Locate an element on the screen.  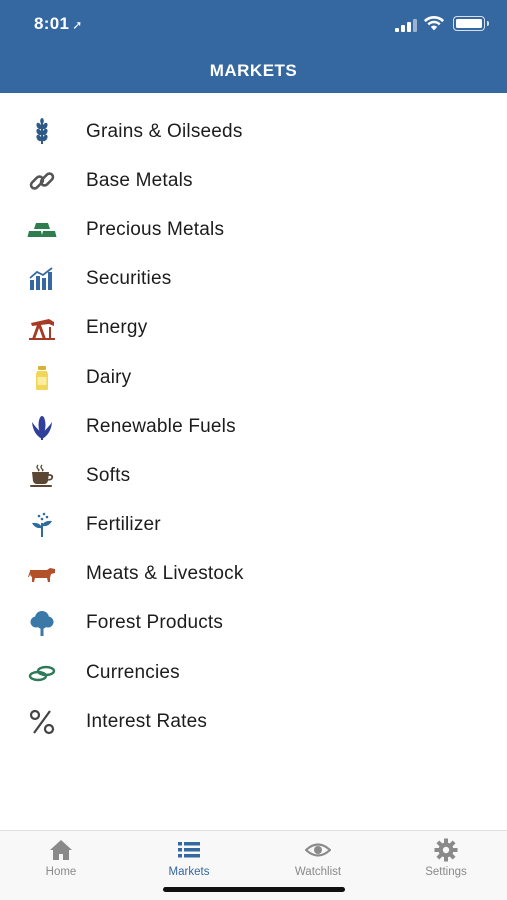
market-label: Grains & Oilseeds is located at coordinates (164, 131).